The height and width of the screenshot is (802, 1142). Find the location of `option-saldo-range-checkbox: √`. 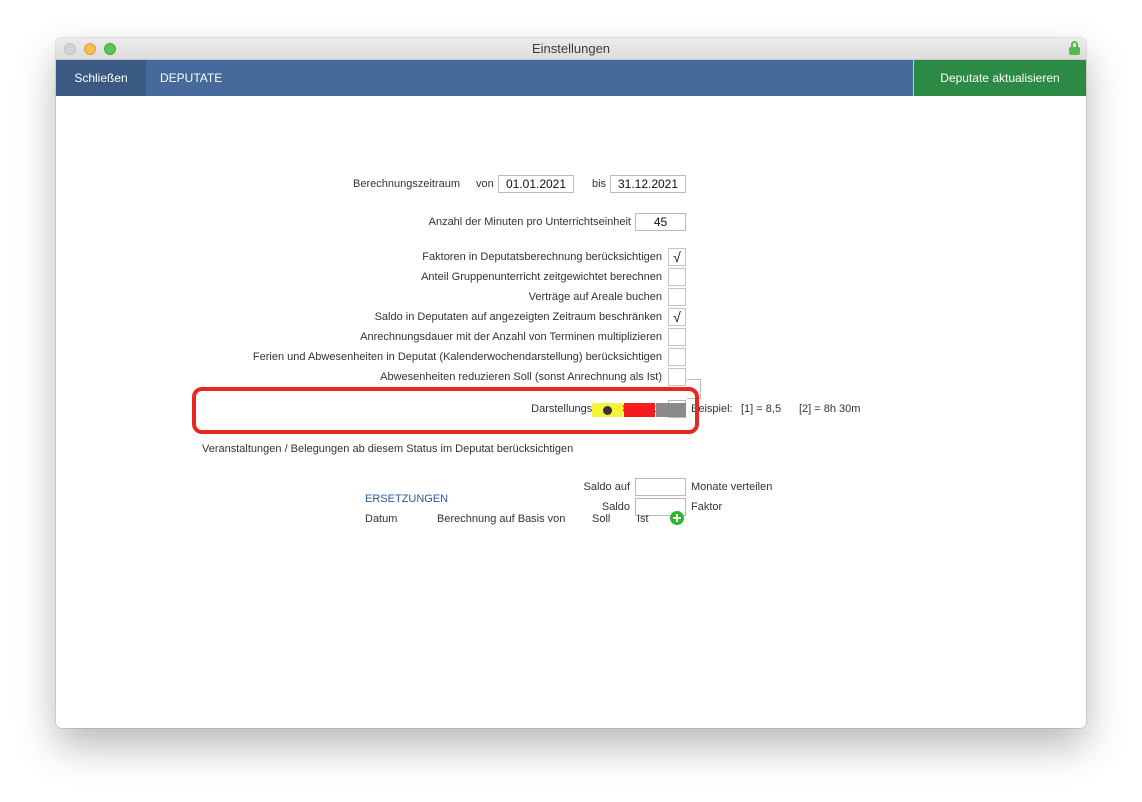

option-saldo-range-checkbox: √ is located at coordinates (677, 317).